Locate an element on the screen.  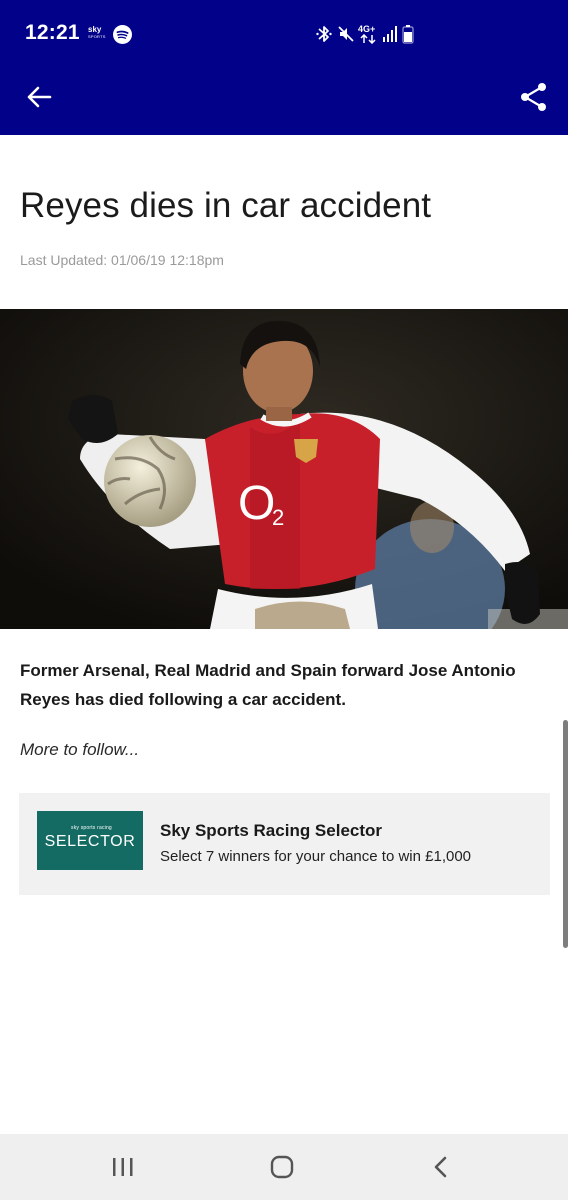
home-button is located at coordinates (282, 1167).